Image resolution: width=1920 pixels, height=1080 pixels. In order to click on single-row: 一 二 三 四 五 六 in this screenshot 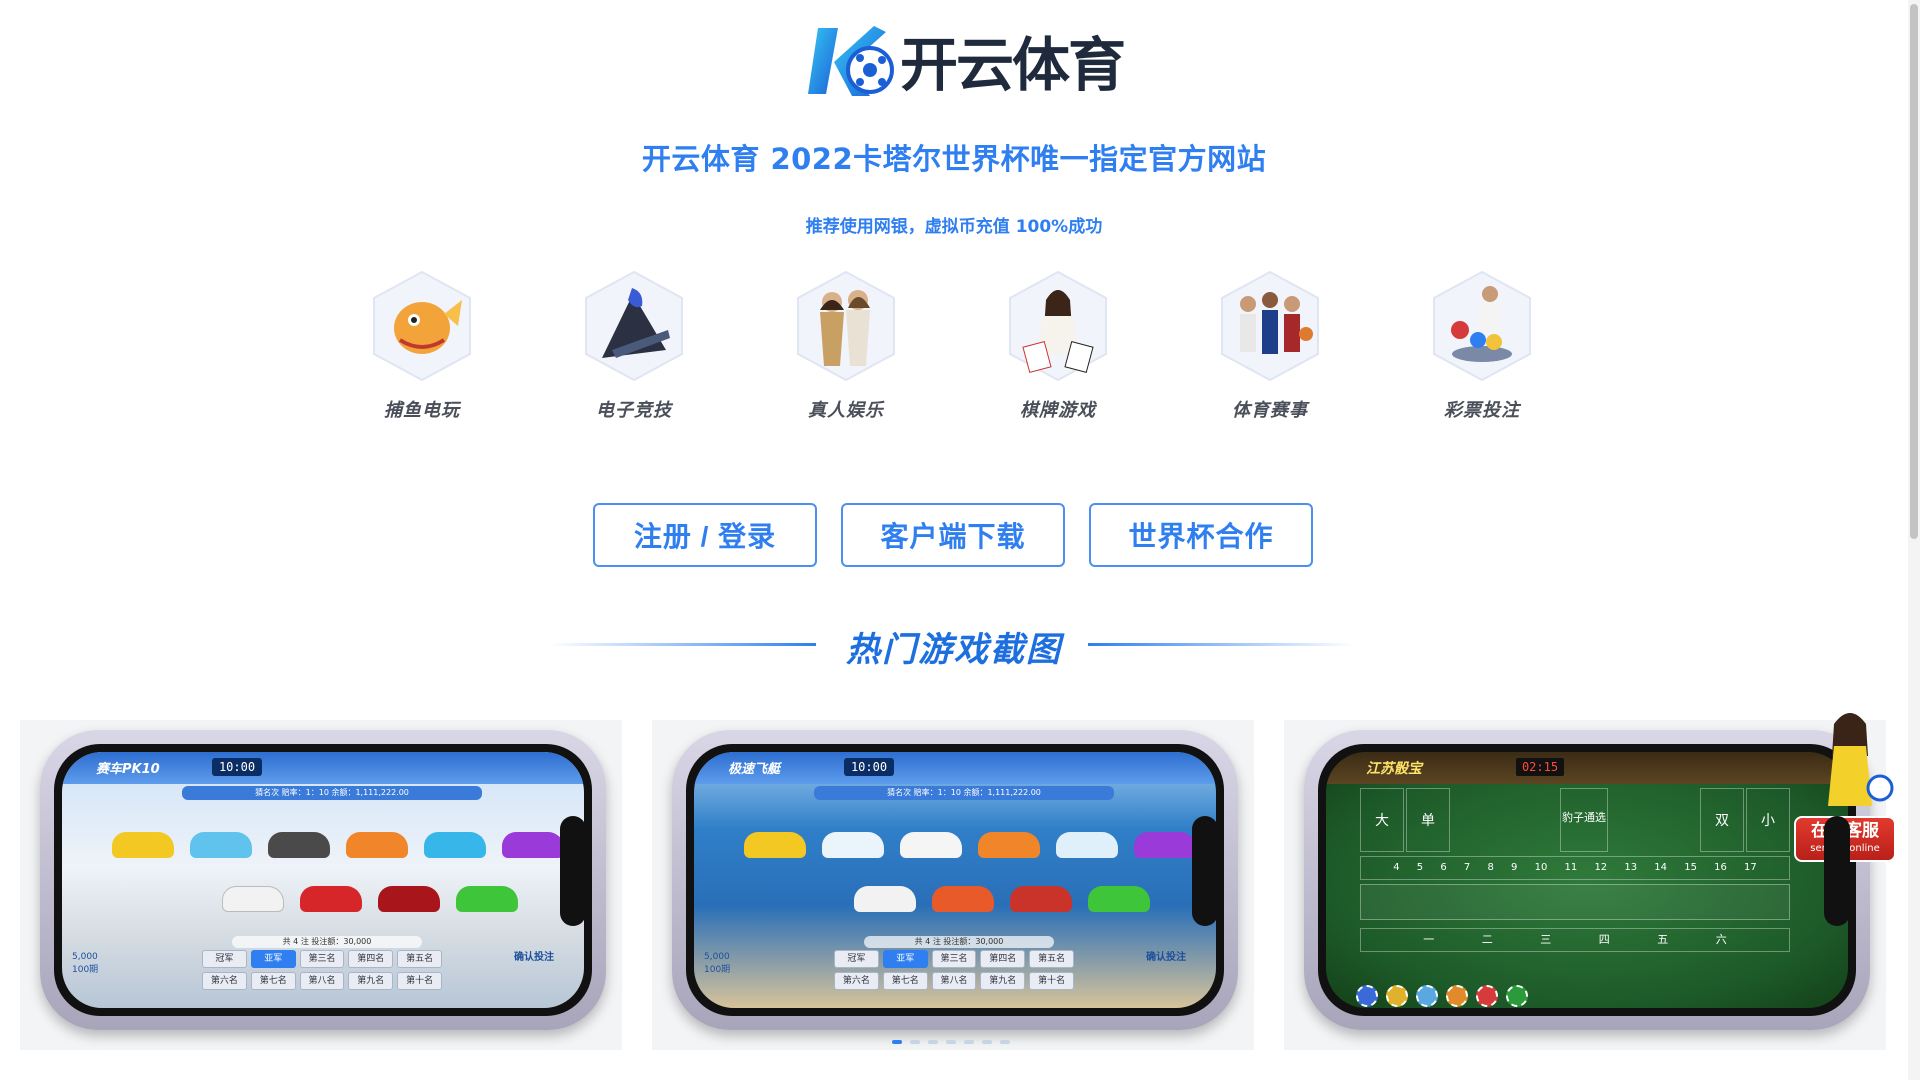, I will do `click(1575, 940)`.